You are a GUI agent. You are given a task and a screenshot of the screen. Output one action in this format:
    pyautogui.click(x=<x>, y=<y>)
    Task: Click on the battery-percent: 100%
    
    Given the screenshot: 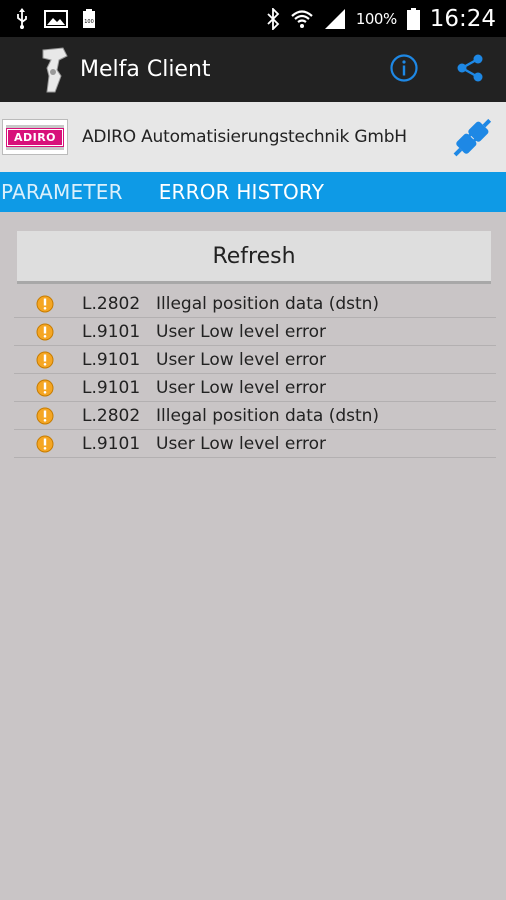 What is the action you would take?
    pyautogui.click(x=376, y=18)
    